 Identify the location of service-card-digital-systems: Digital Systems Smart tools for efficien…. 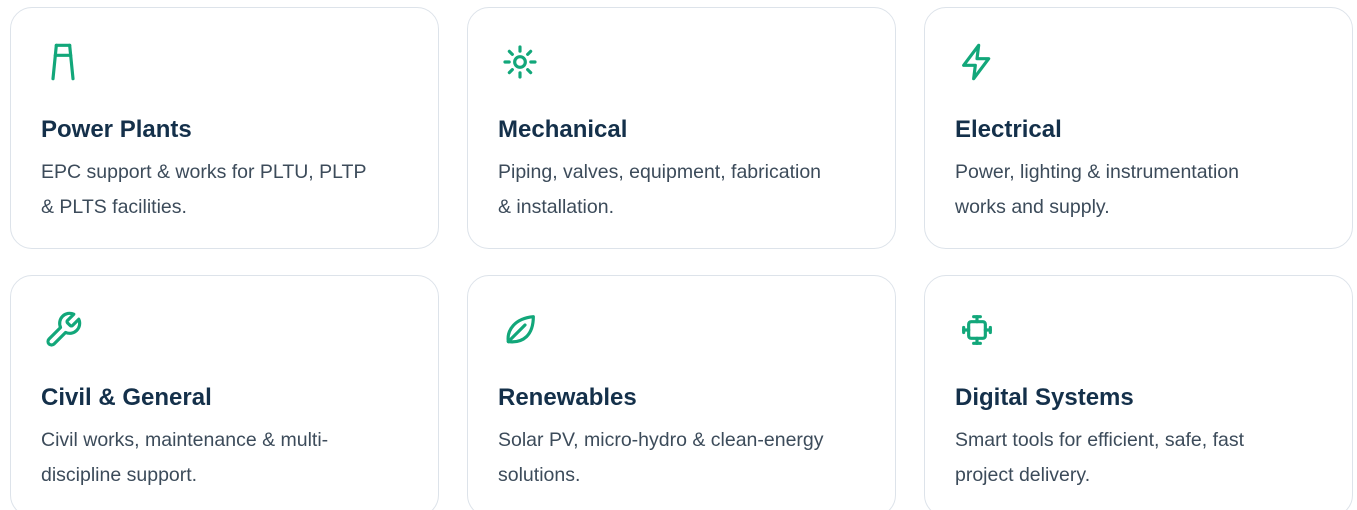
(1138, 392).